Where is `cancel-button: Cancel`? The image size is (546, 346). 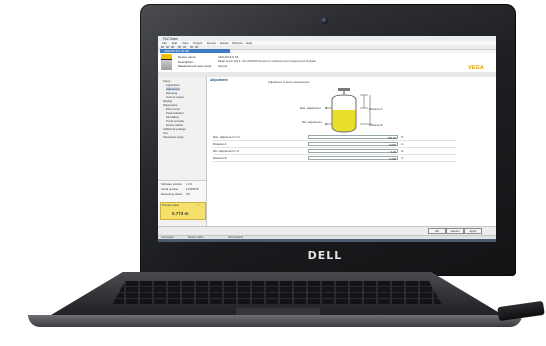
cancel-button: Cancel is located at coordinates (455, 231).